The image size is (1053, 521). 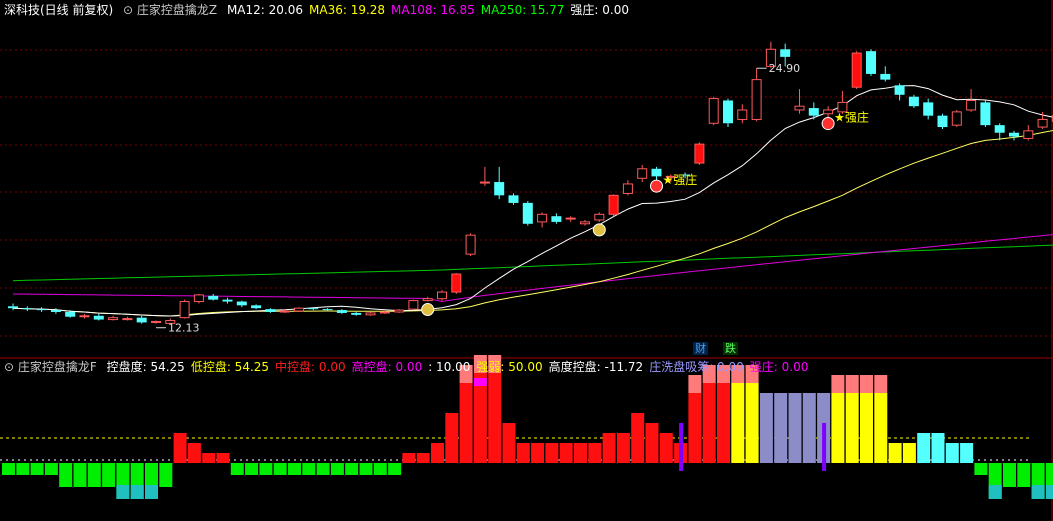 I want to click on money-bag-icon, so click(x=599, y=230).